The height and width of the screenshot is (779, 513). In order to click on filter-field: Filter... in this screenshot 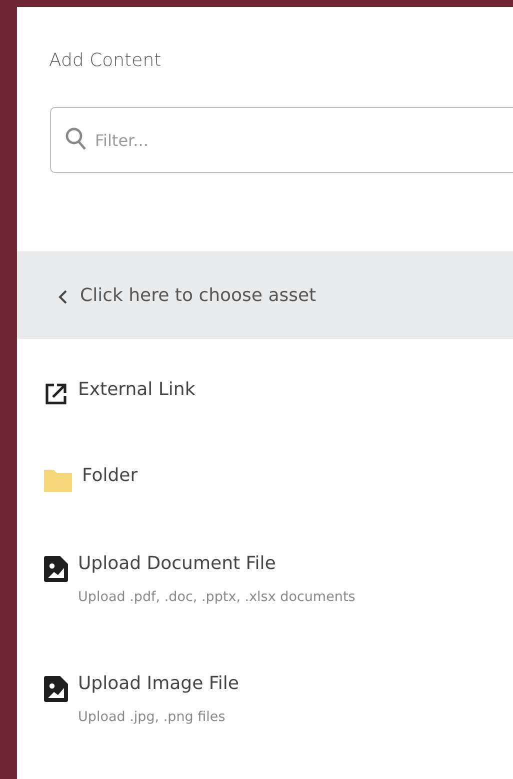, I will do `click(281, 140)`.